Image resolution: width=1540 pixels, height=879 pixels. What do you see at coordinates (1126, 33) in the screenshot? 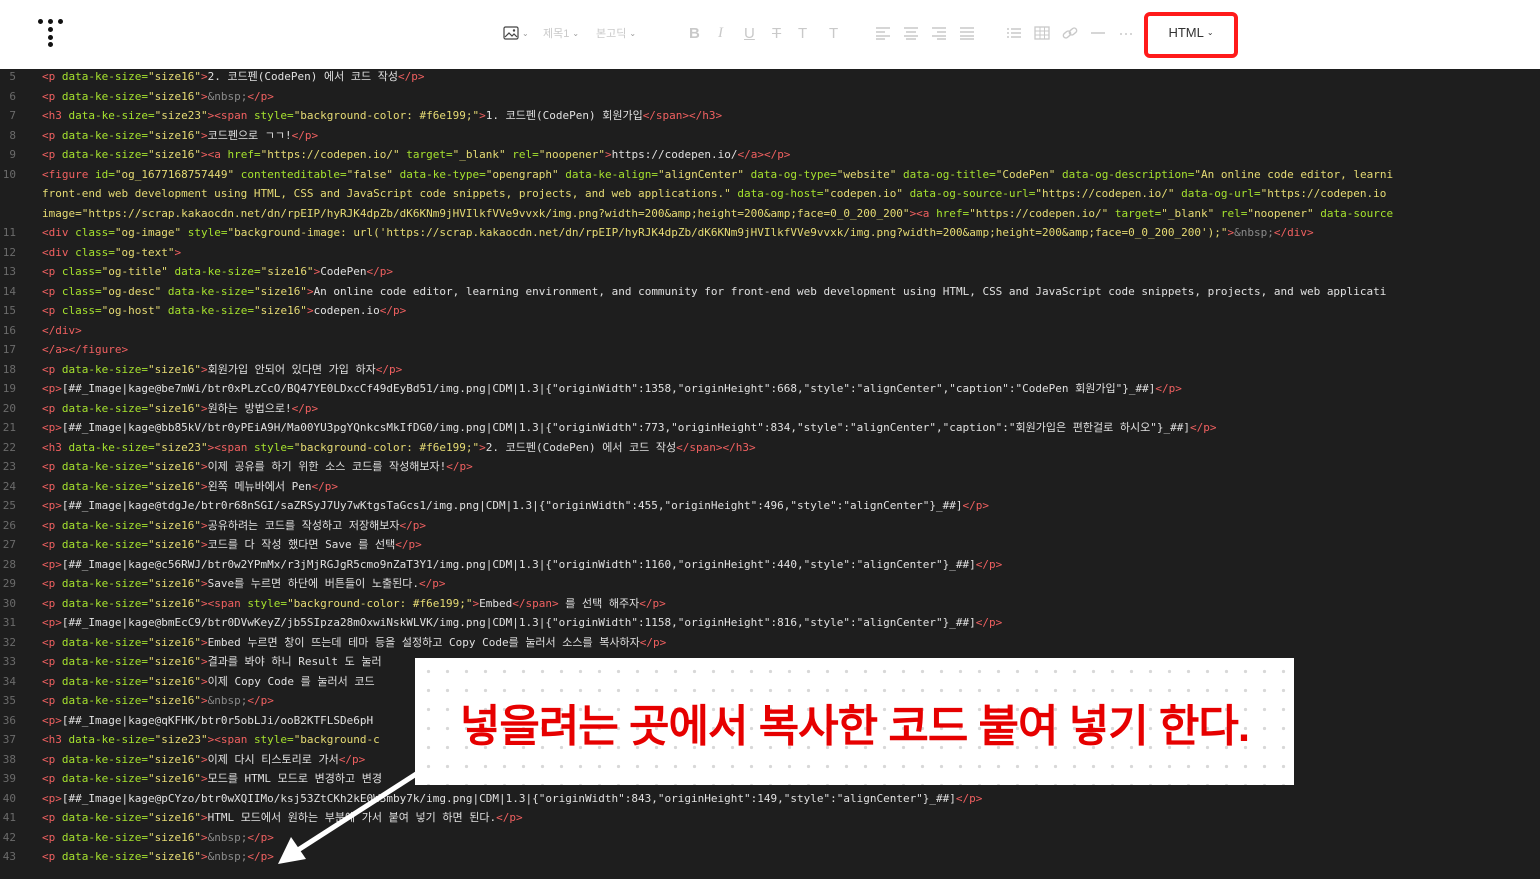
I see `more-button` at bounding box center [1126, 33].